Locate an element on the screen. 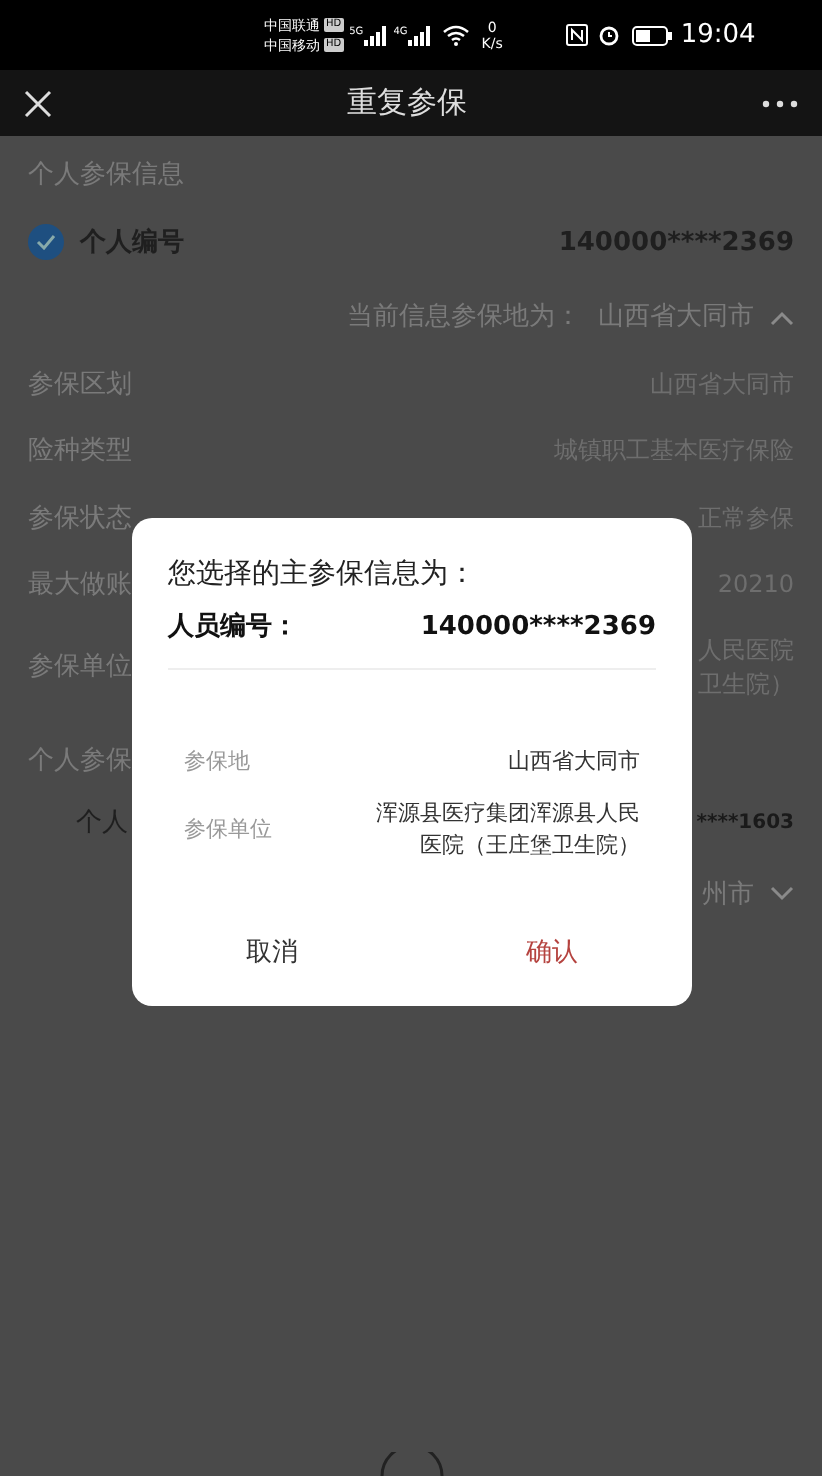 This screenshot has width=822, height=1476. dialog-id-label: 人员编号： is located at coordinates (233, 627).